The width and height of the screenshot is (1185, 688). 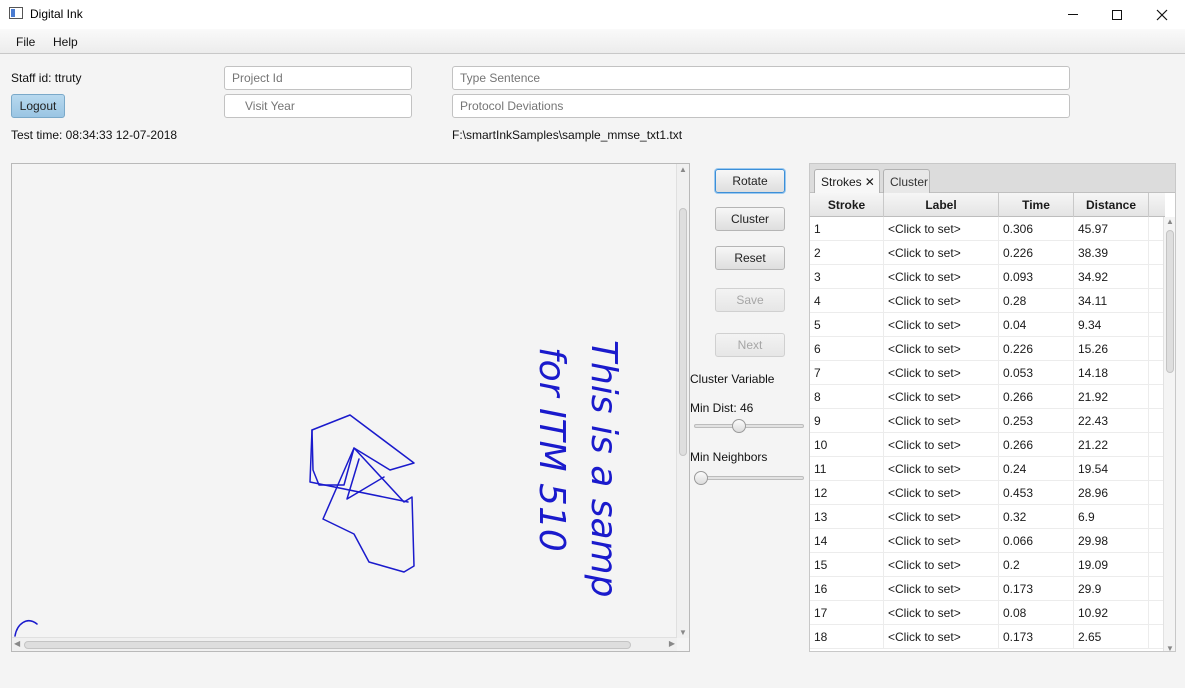 I want to click on cell-stroke: 14, so click(x=847, y=541).